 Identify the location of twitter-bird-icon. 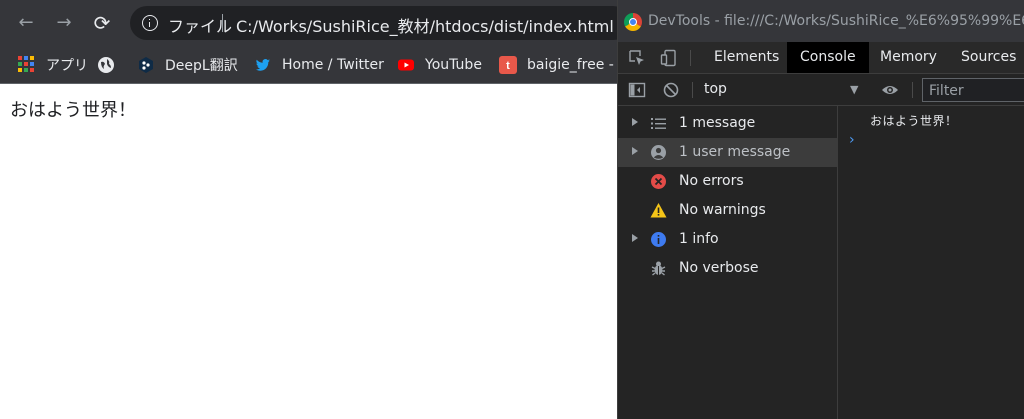
(262, 65).